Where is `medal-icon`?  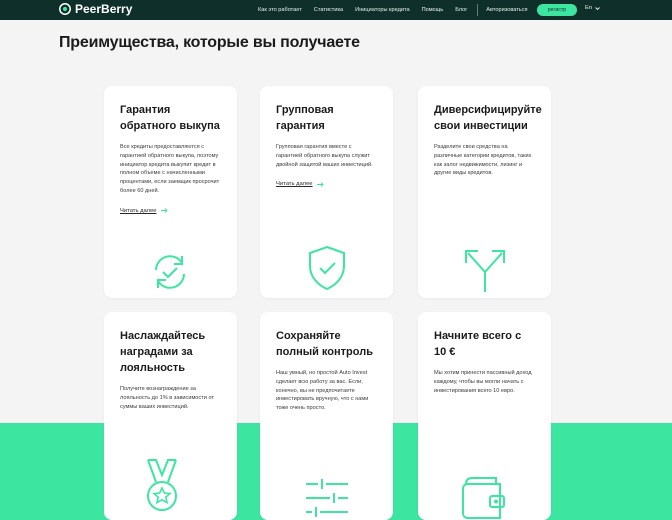 medal-icon is located at coordinates (162, 485).